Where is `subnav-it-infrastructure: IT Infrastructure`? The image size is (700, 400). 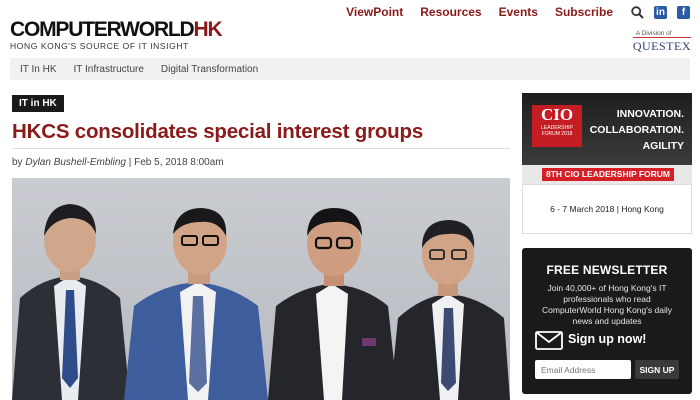
subnav-it-infrastructure: IT Infrastructure is located at coordinates (109, 69).